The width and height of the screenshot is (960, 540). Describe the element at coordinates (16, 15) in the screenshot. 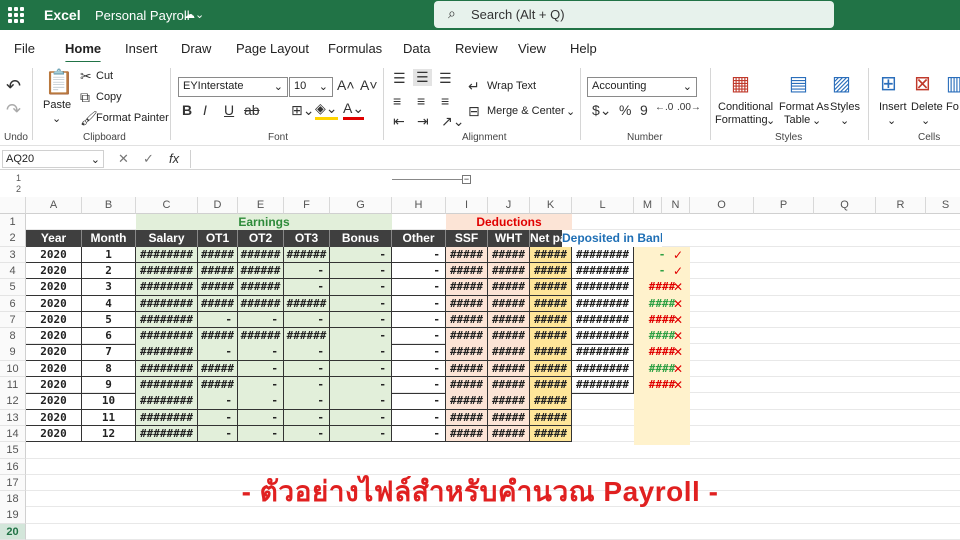

I see `app-launcher-icon` at that location.